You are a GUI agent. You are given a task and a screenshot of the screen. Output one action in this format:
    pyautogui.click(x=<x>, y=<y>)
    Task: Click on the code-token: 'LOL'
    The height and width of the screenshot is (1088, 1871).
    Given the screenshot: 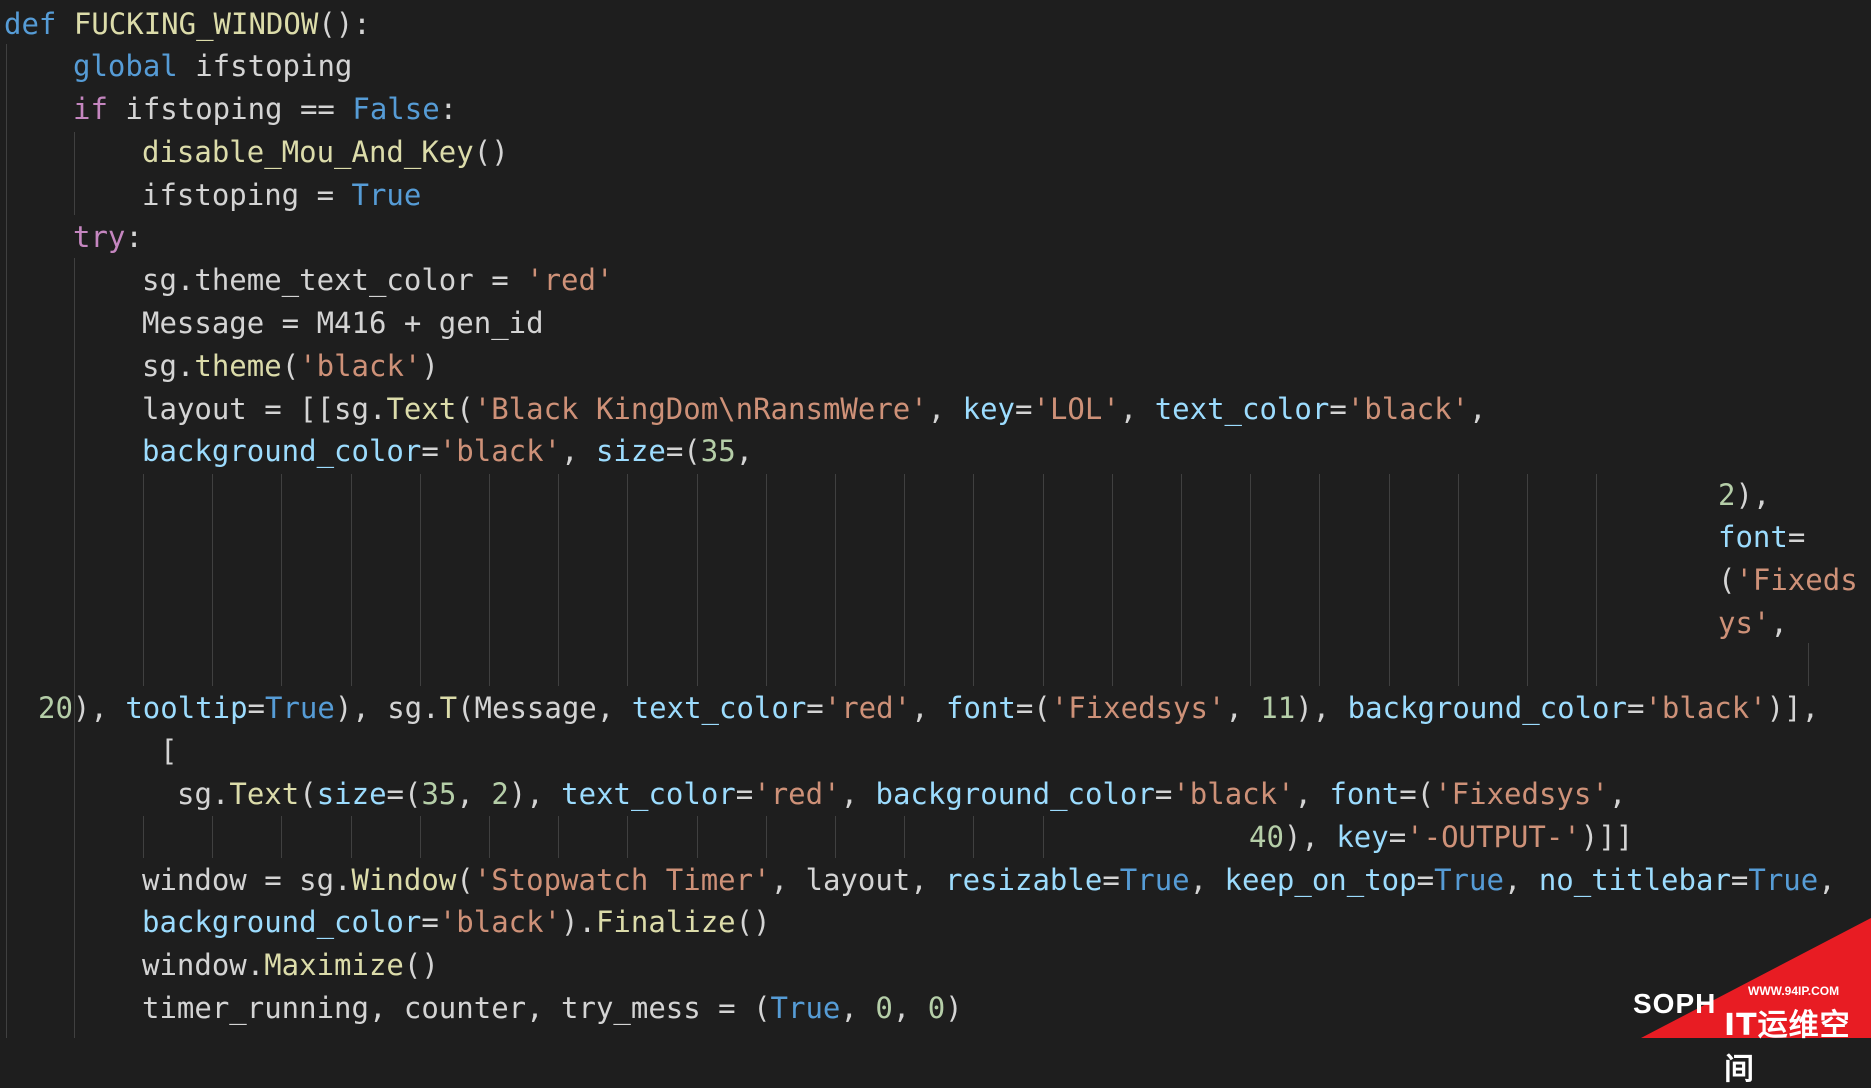 What is the action you would take?
    pyautogui.click(x=1076, y=409)
    